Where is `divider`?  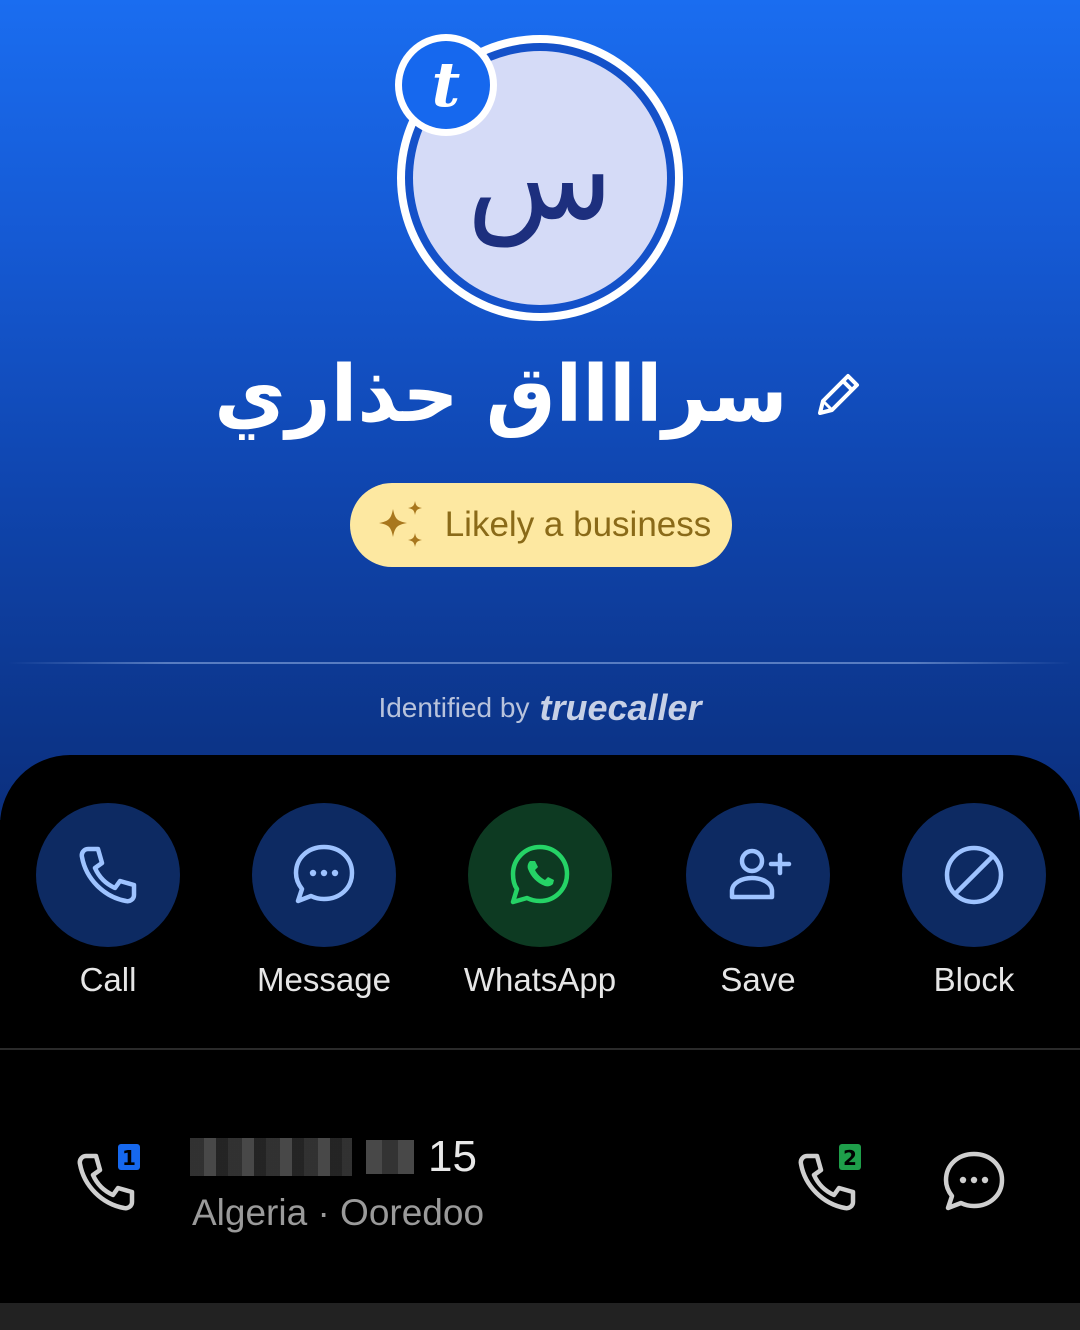 divider is located at coordinates (540, 663).